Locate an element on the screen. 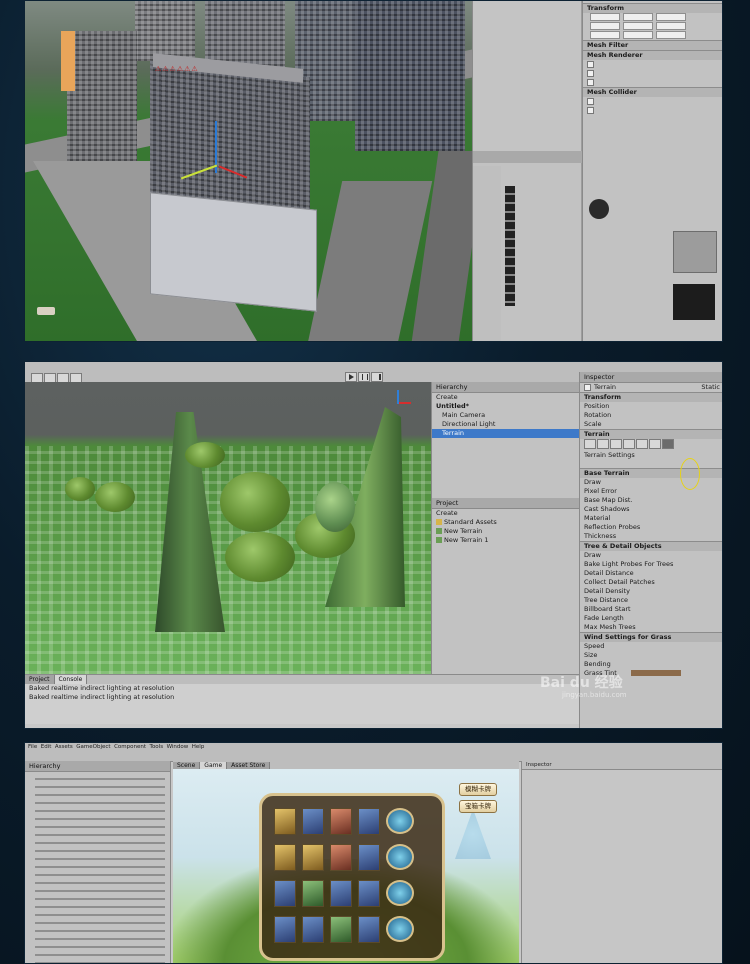 Image resolution: width=750 pixels, height=964 pixels. project-folder-tree is located at coordinates (487, 253).